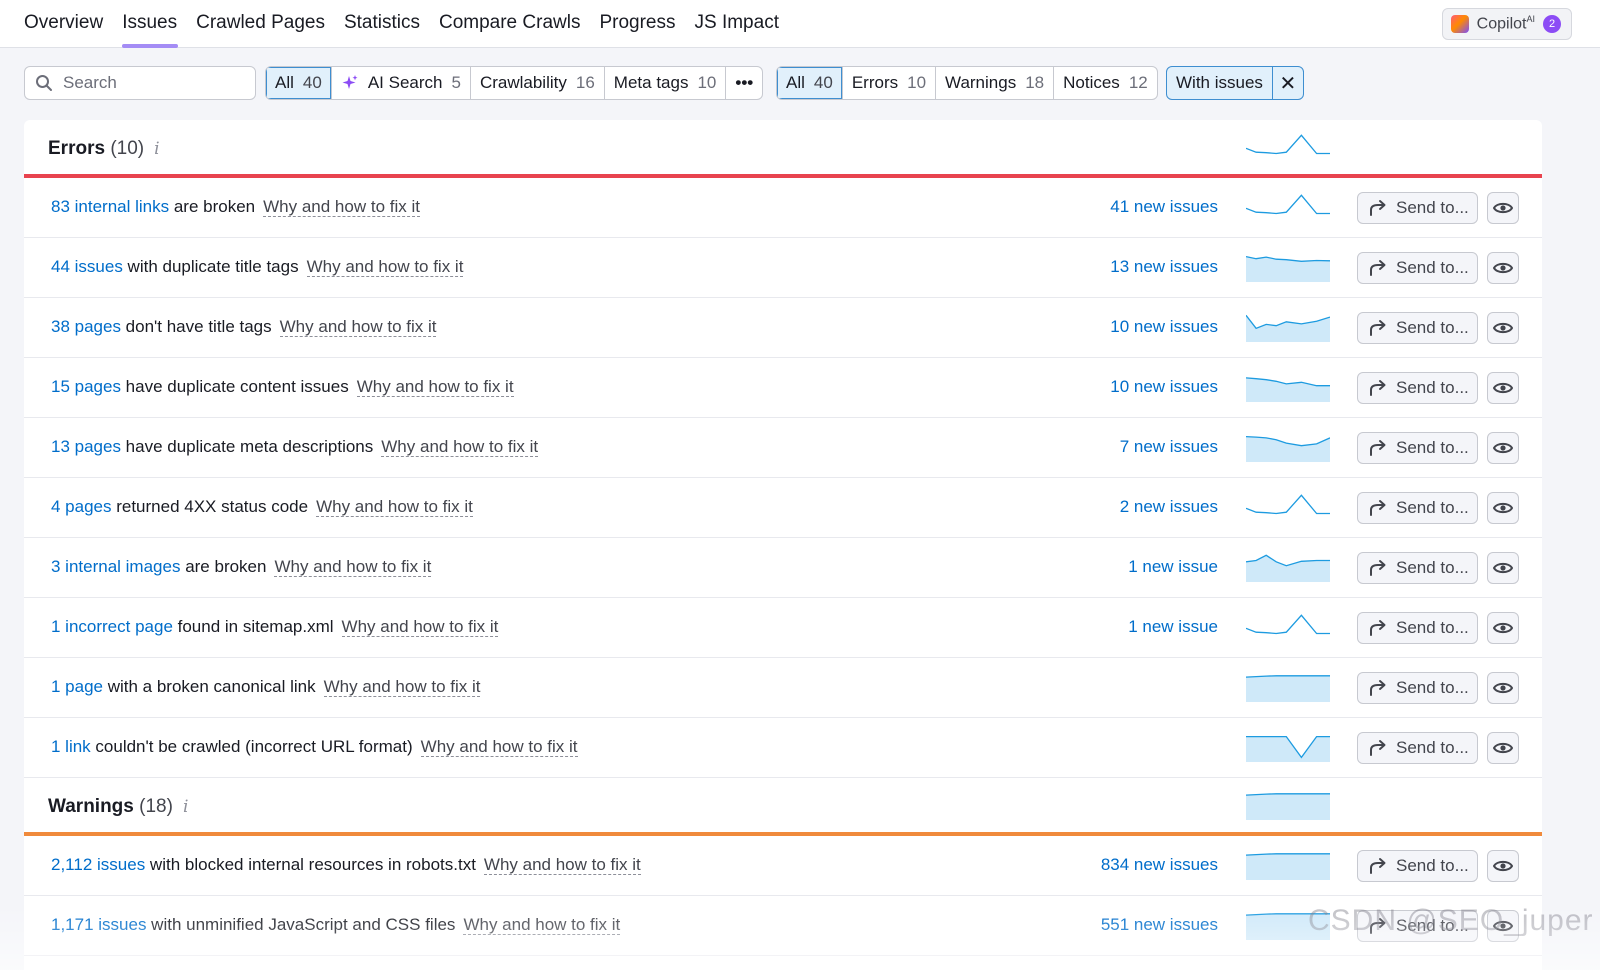 This screenshot has width=1600, height=970. Describe the element at coordinates (223, 566) in the screenshot. I see `issue-text: are broken` at that location.